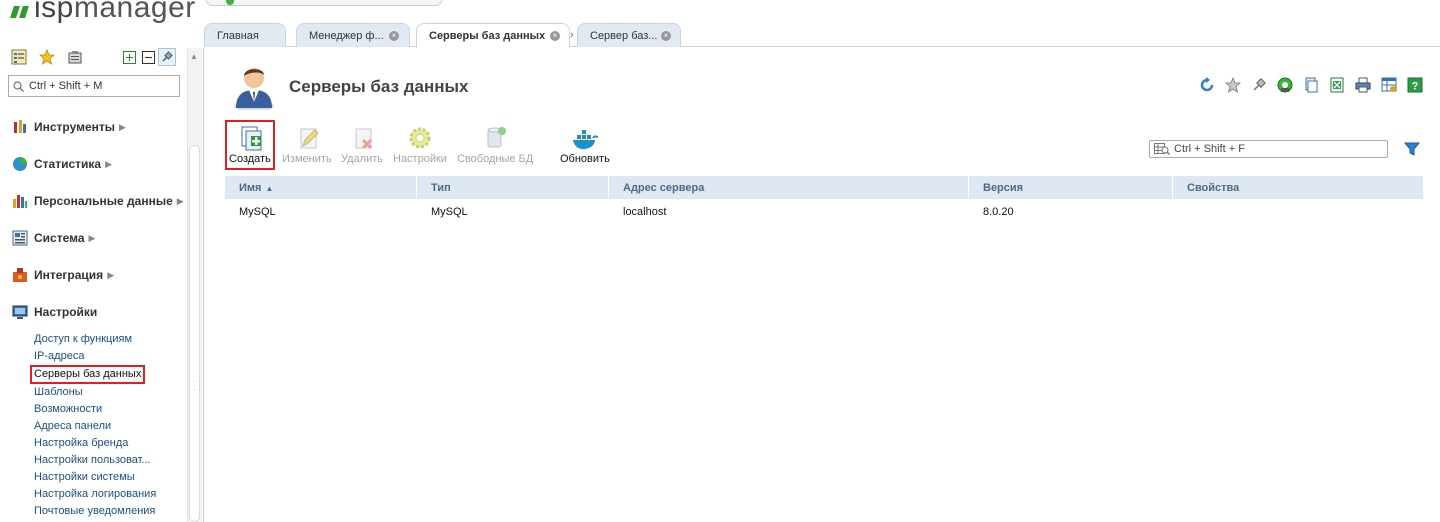 The width and height of the screenshot is (1440, 522). Describe the element at coordinates (88, 374) in the screenshot. I see `submenu-item-database-servers: Серверы баз данных` at that location.